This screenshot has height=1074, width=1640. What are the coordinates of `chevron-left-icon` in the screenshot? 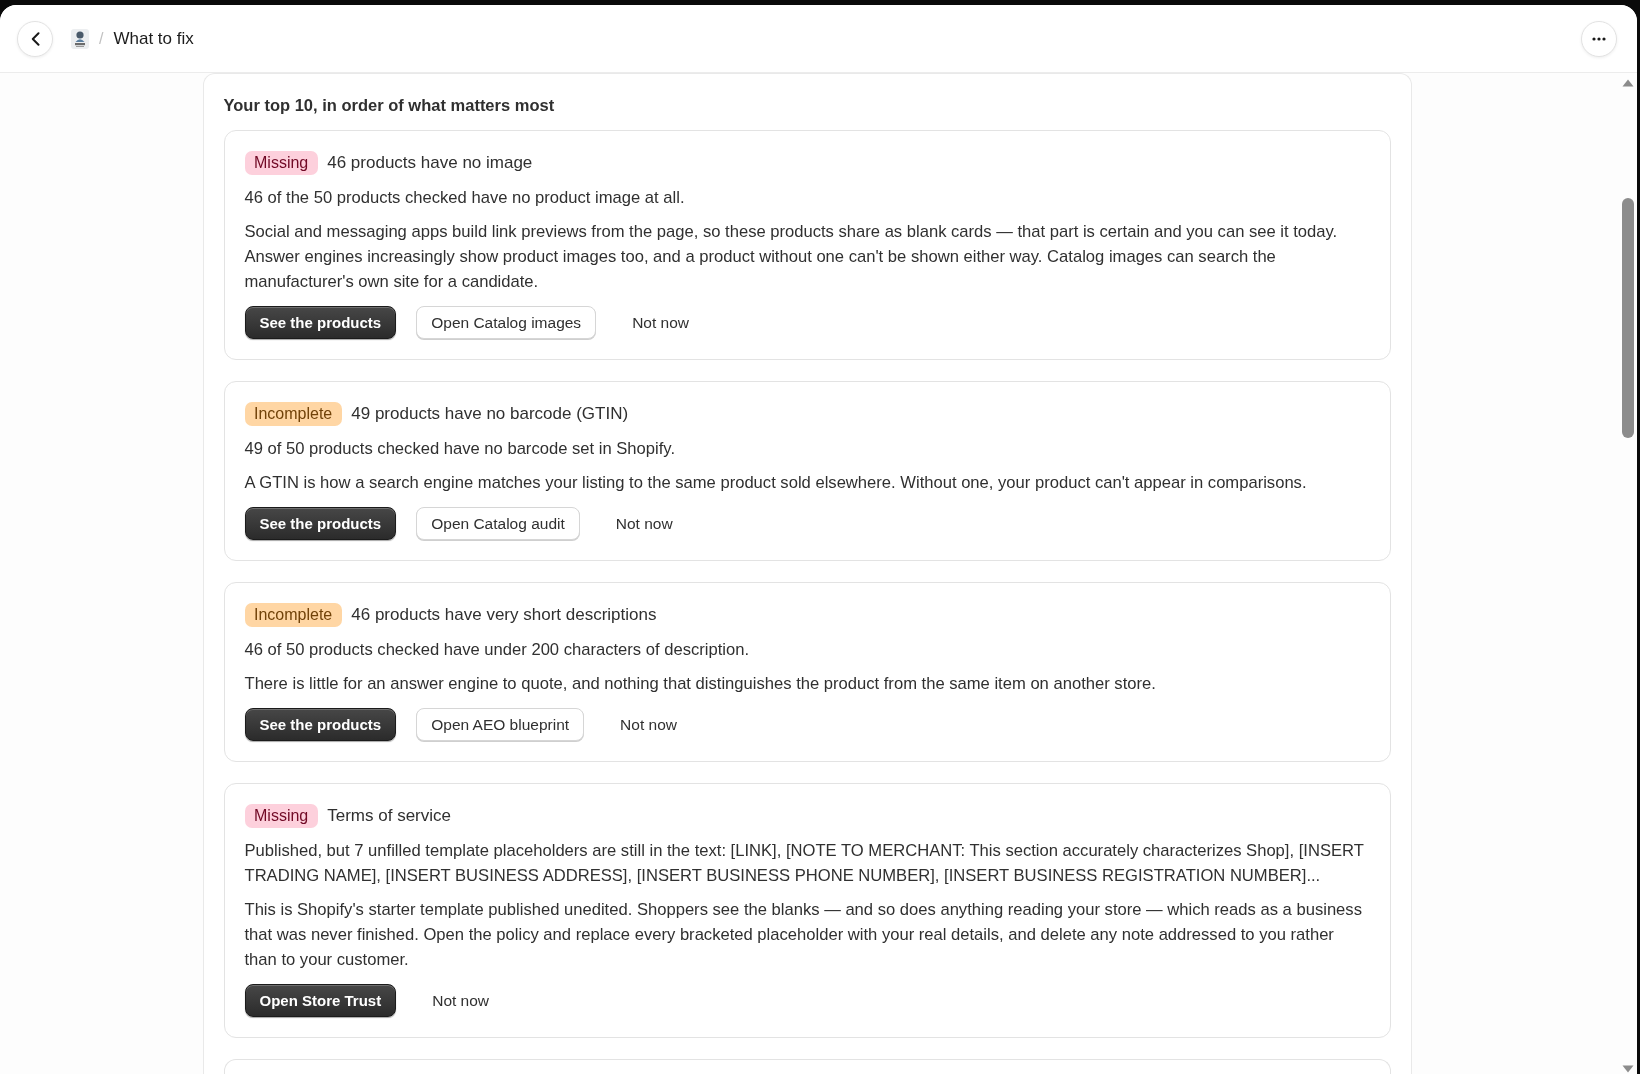 It's located at (35, 38).